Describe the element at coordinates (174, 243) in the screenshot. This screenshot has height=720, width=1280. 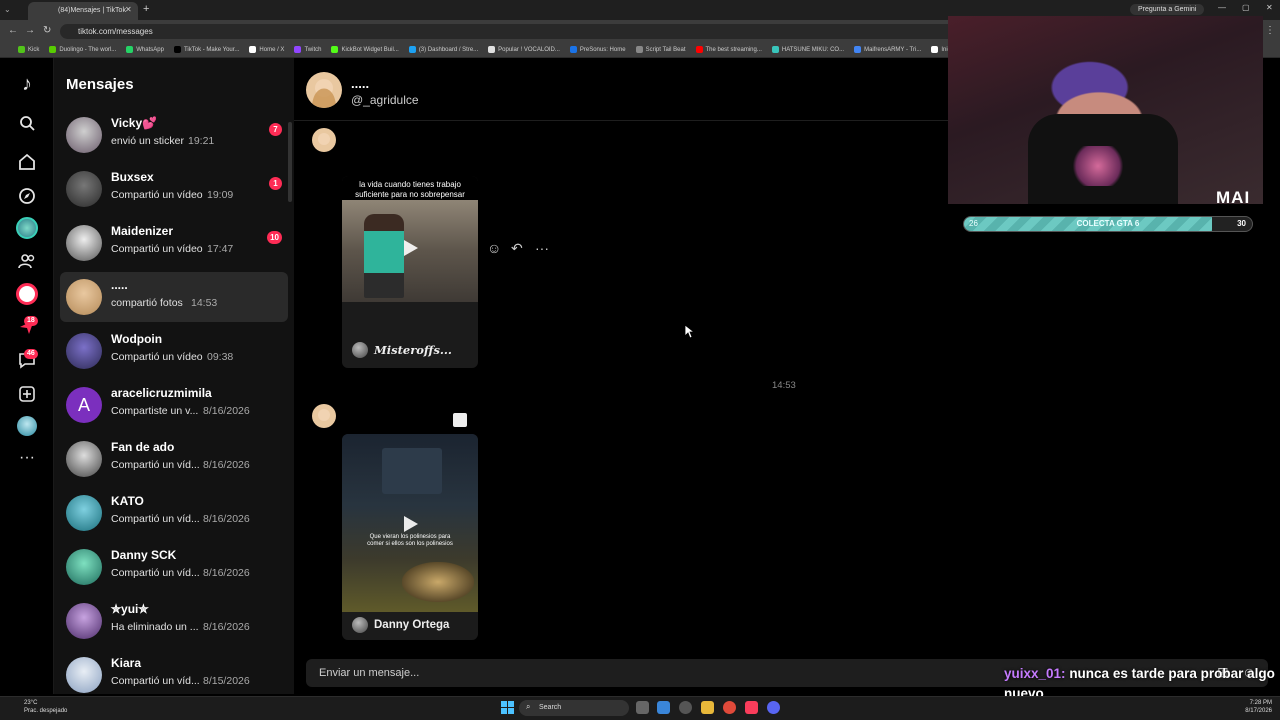
I see `conversation-item: Maidenizer Compartió un vídeo 17:47 10` at that location.